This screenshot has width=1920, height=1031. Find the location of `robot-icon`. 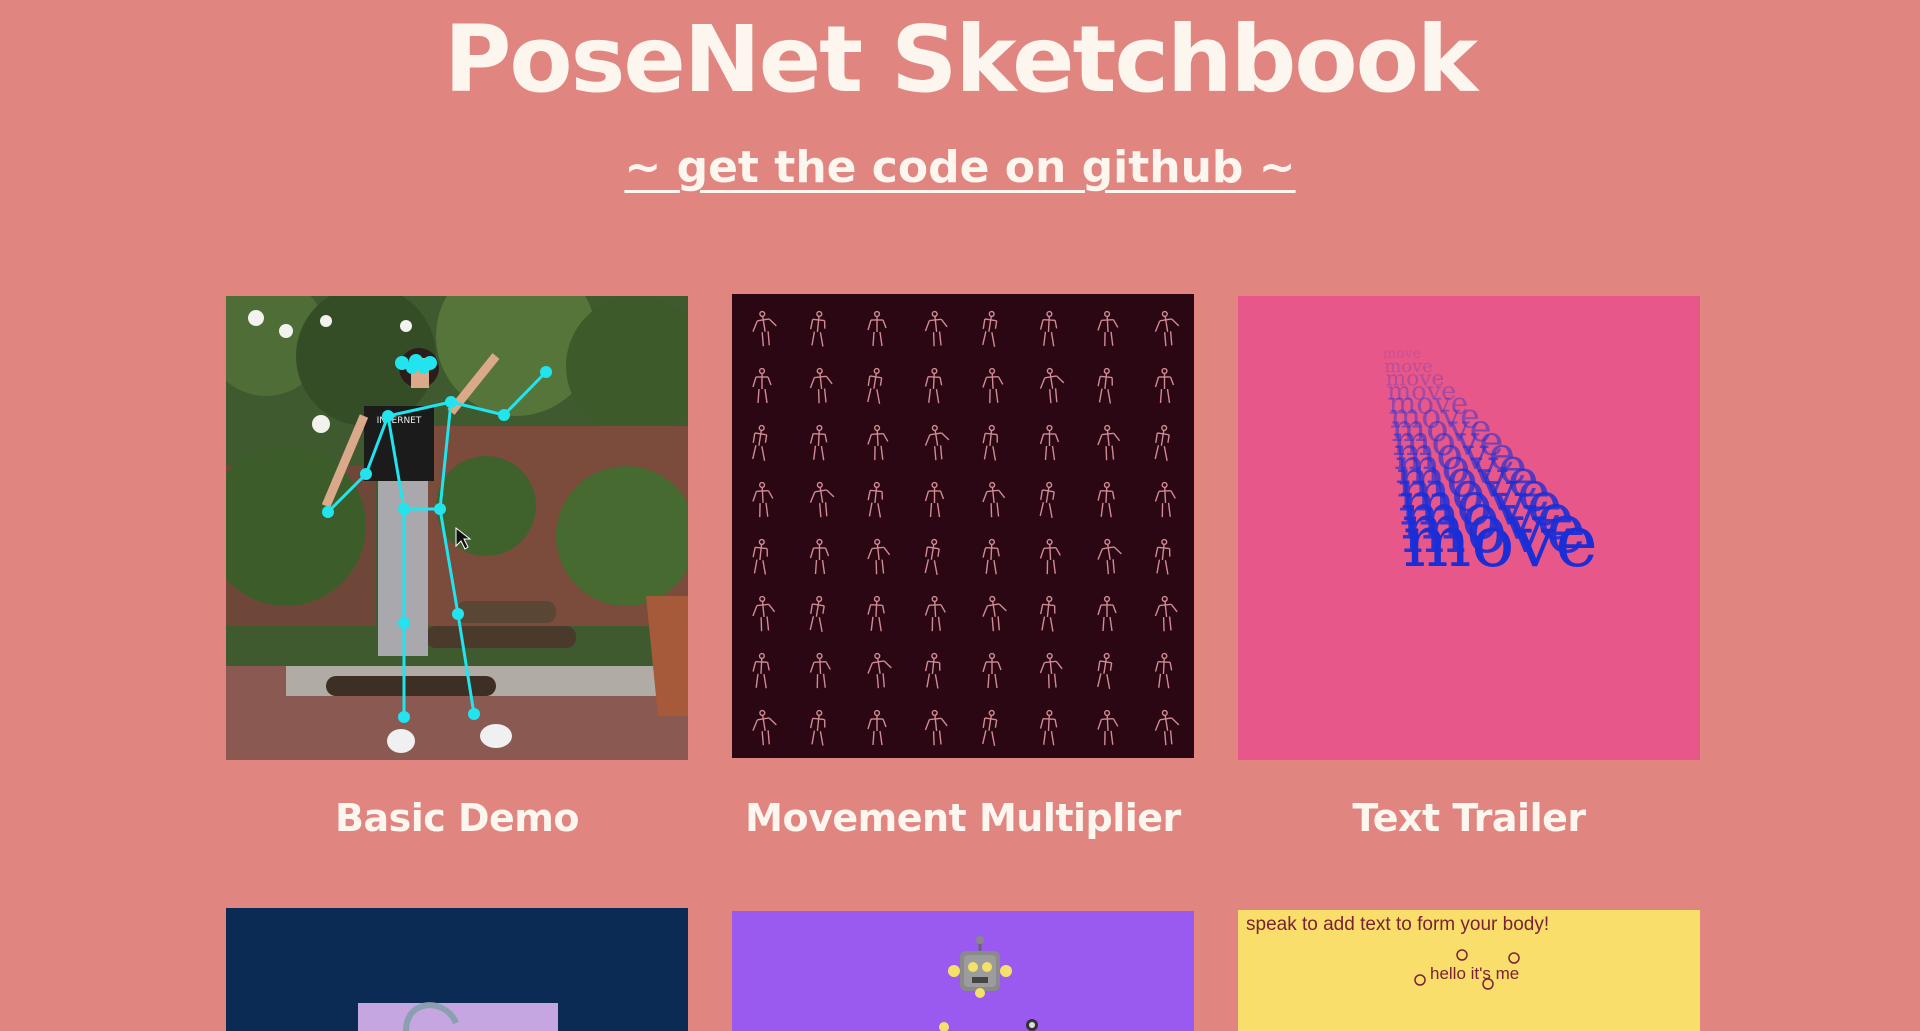

robot-icon is located at coordinates (963, 971).